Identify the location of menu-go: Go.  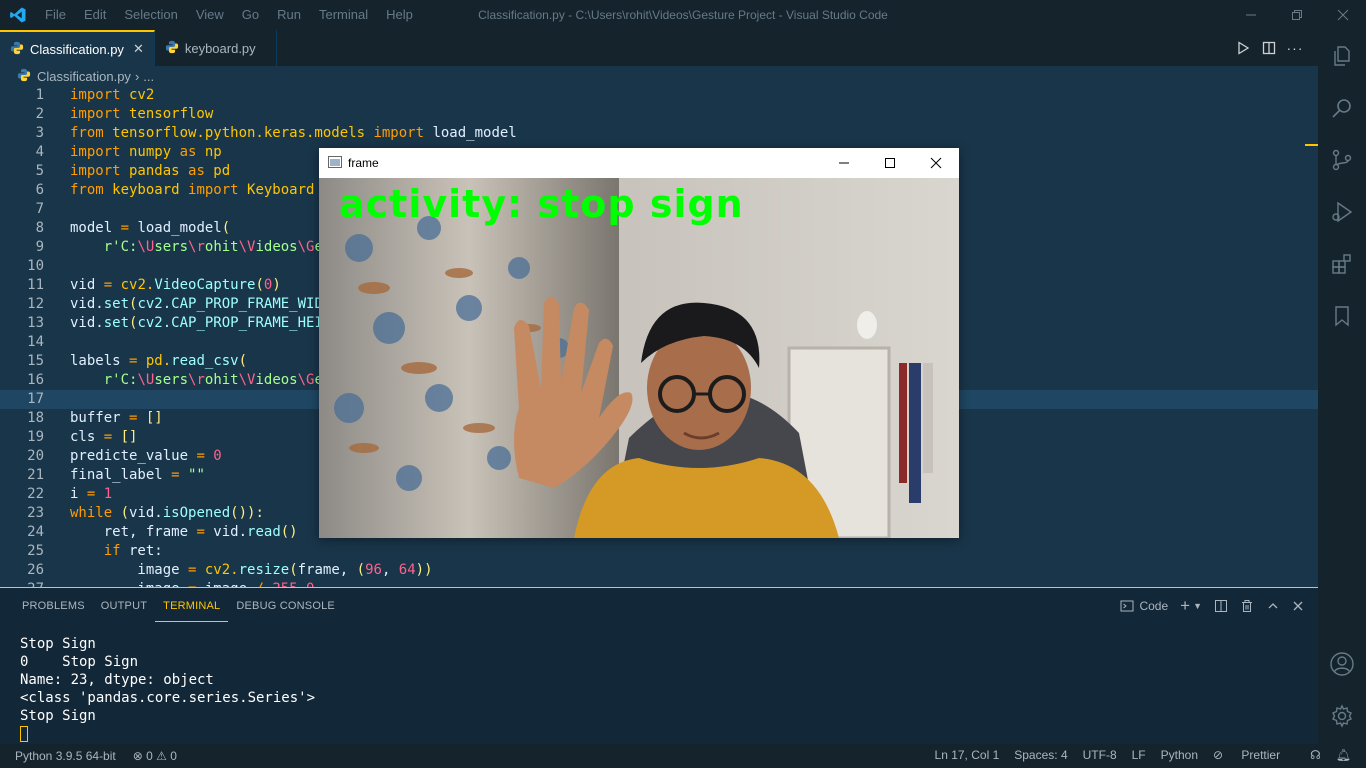
(250, 15).